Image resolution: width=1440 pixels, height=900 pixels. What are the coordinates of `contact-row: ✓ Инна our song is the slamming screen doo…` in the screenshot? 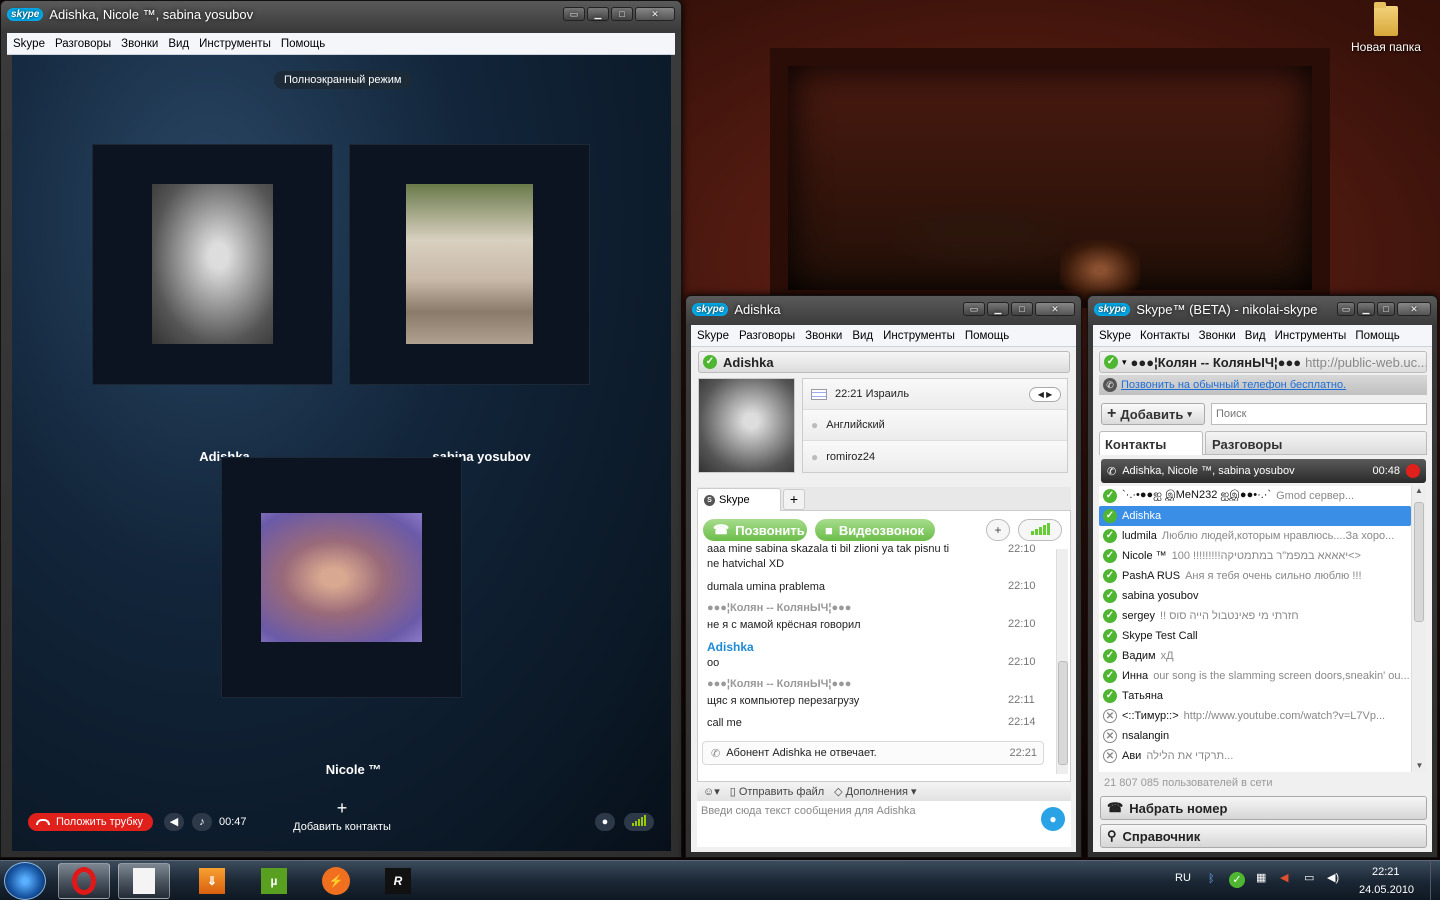 It's located at (1255, 676).